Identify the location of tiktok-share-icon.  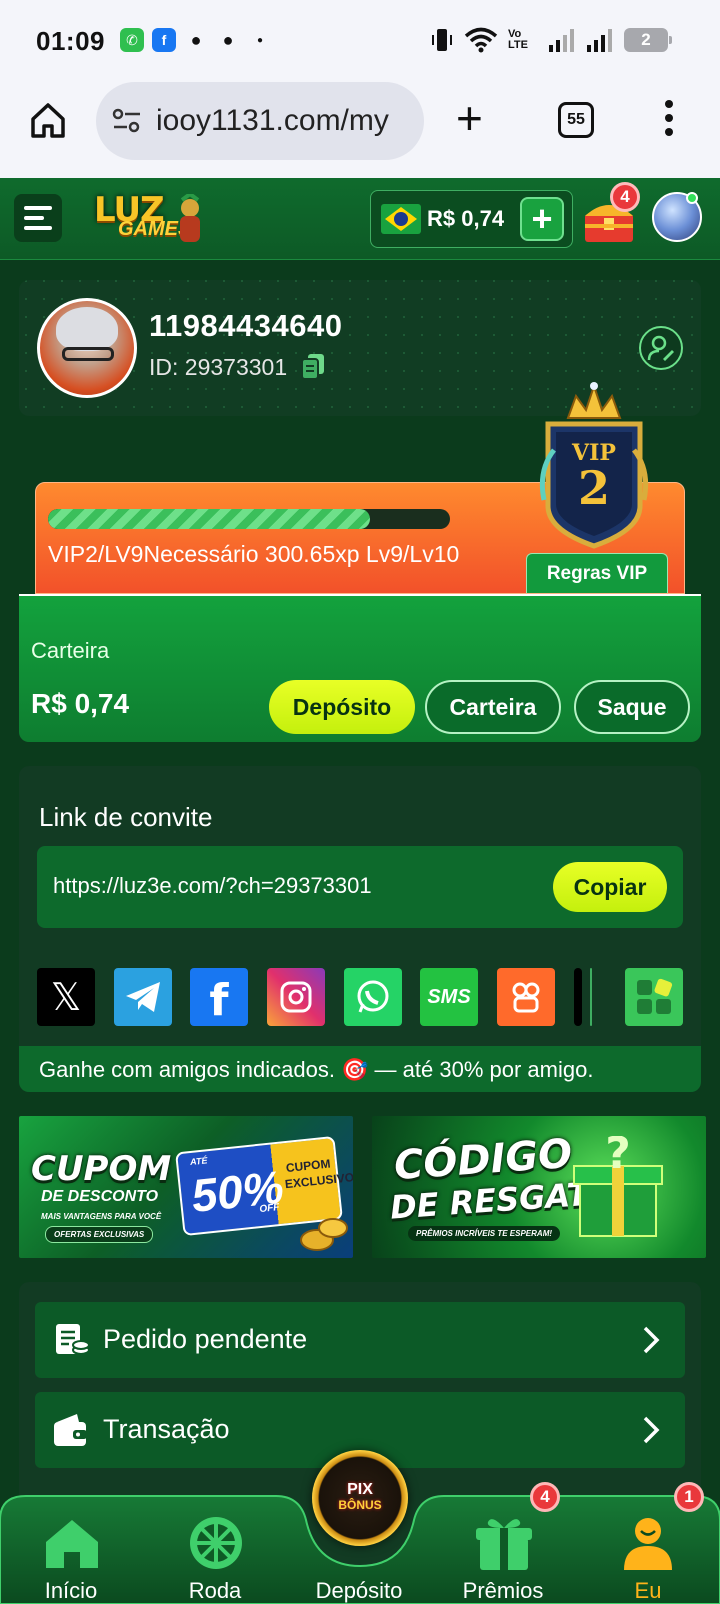
(578, 997).